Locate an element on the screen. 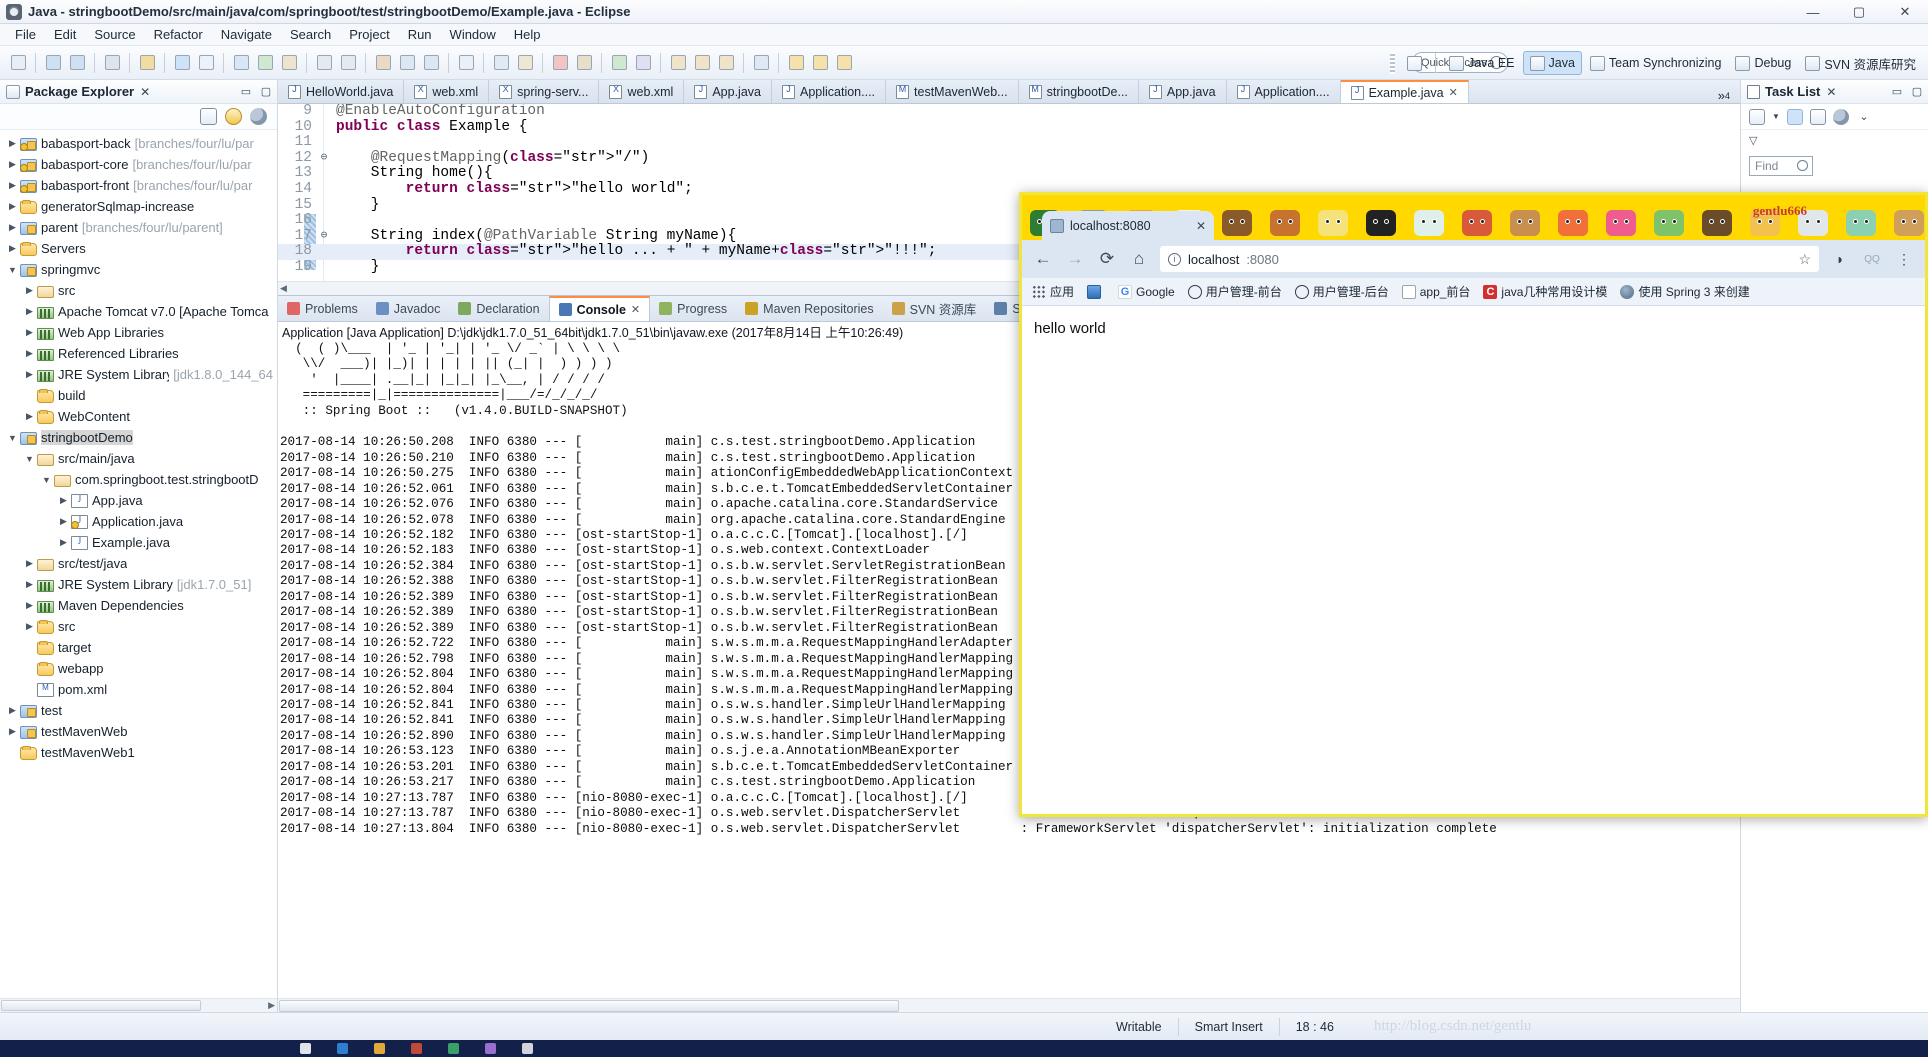 Image resolution: width=1928 pixels, height=1057 pixels. menu-item-run: Run is located at coordinates (420, 34).